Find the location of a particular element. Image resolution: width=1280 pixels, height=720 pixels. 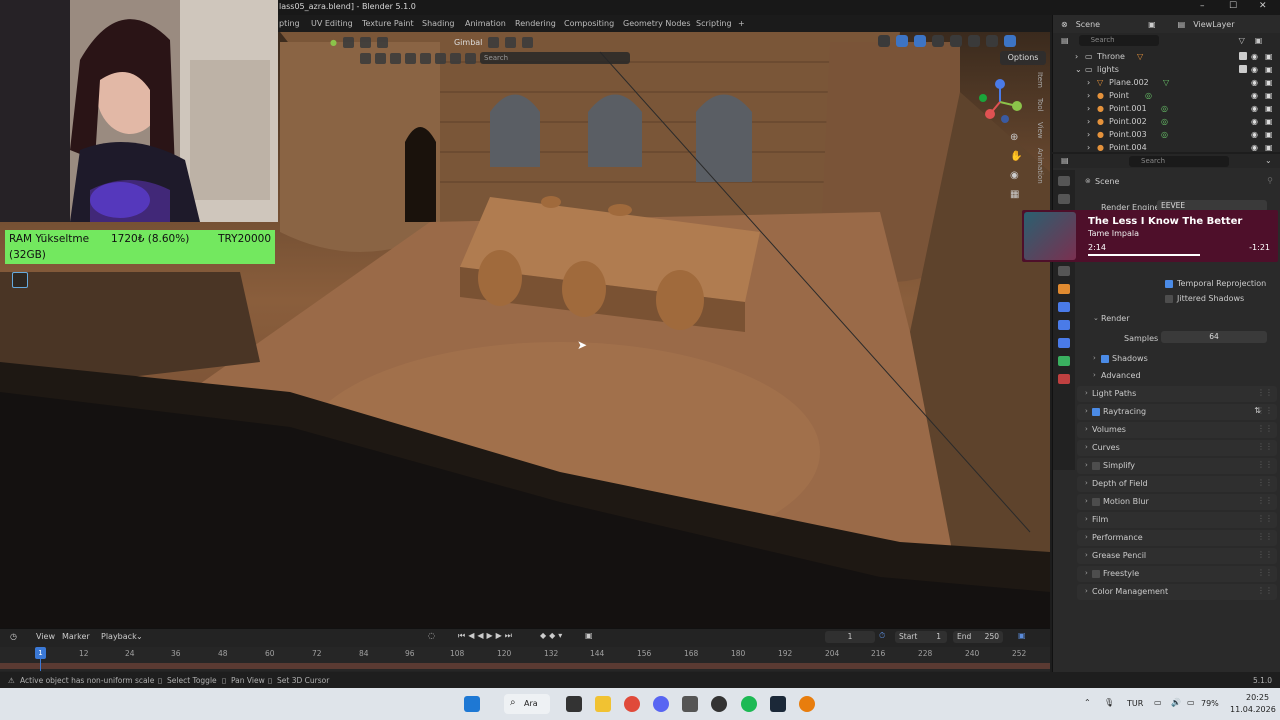

tab-compositing: Compositing is located at coordinates (589, 23).